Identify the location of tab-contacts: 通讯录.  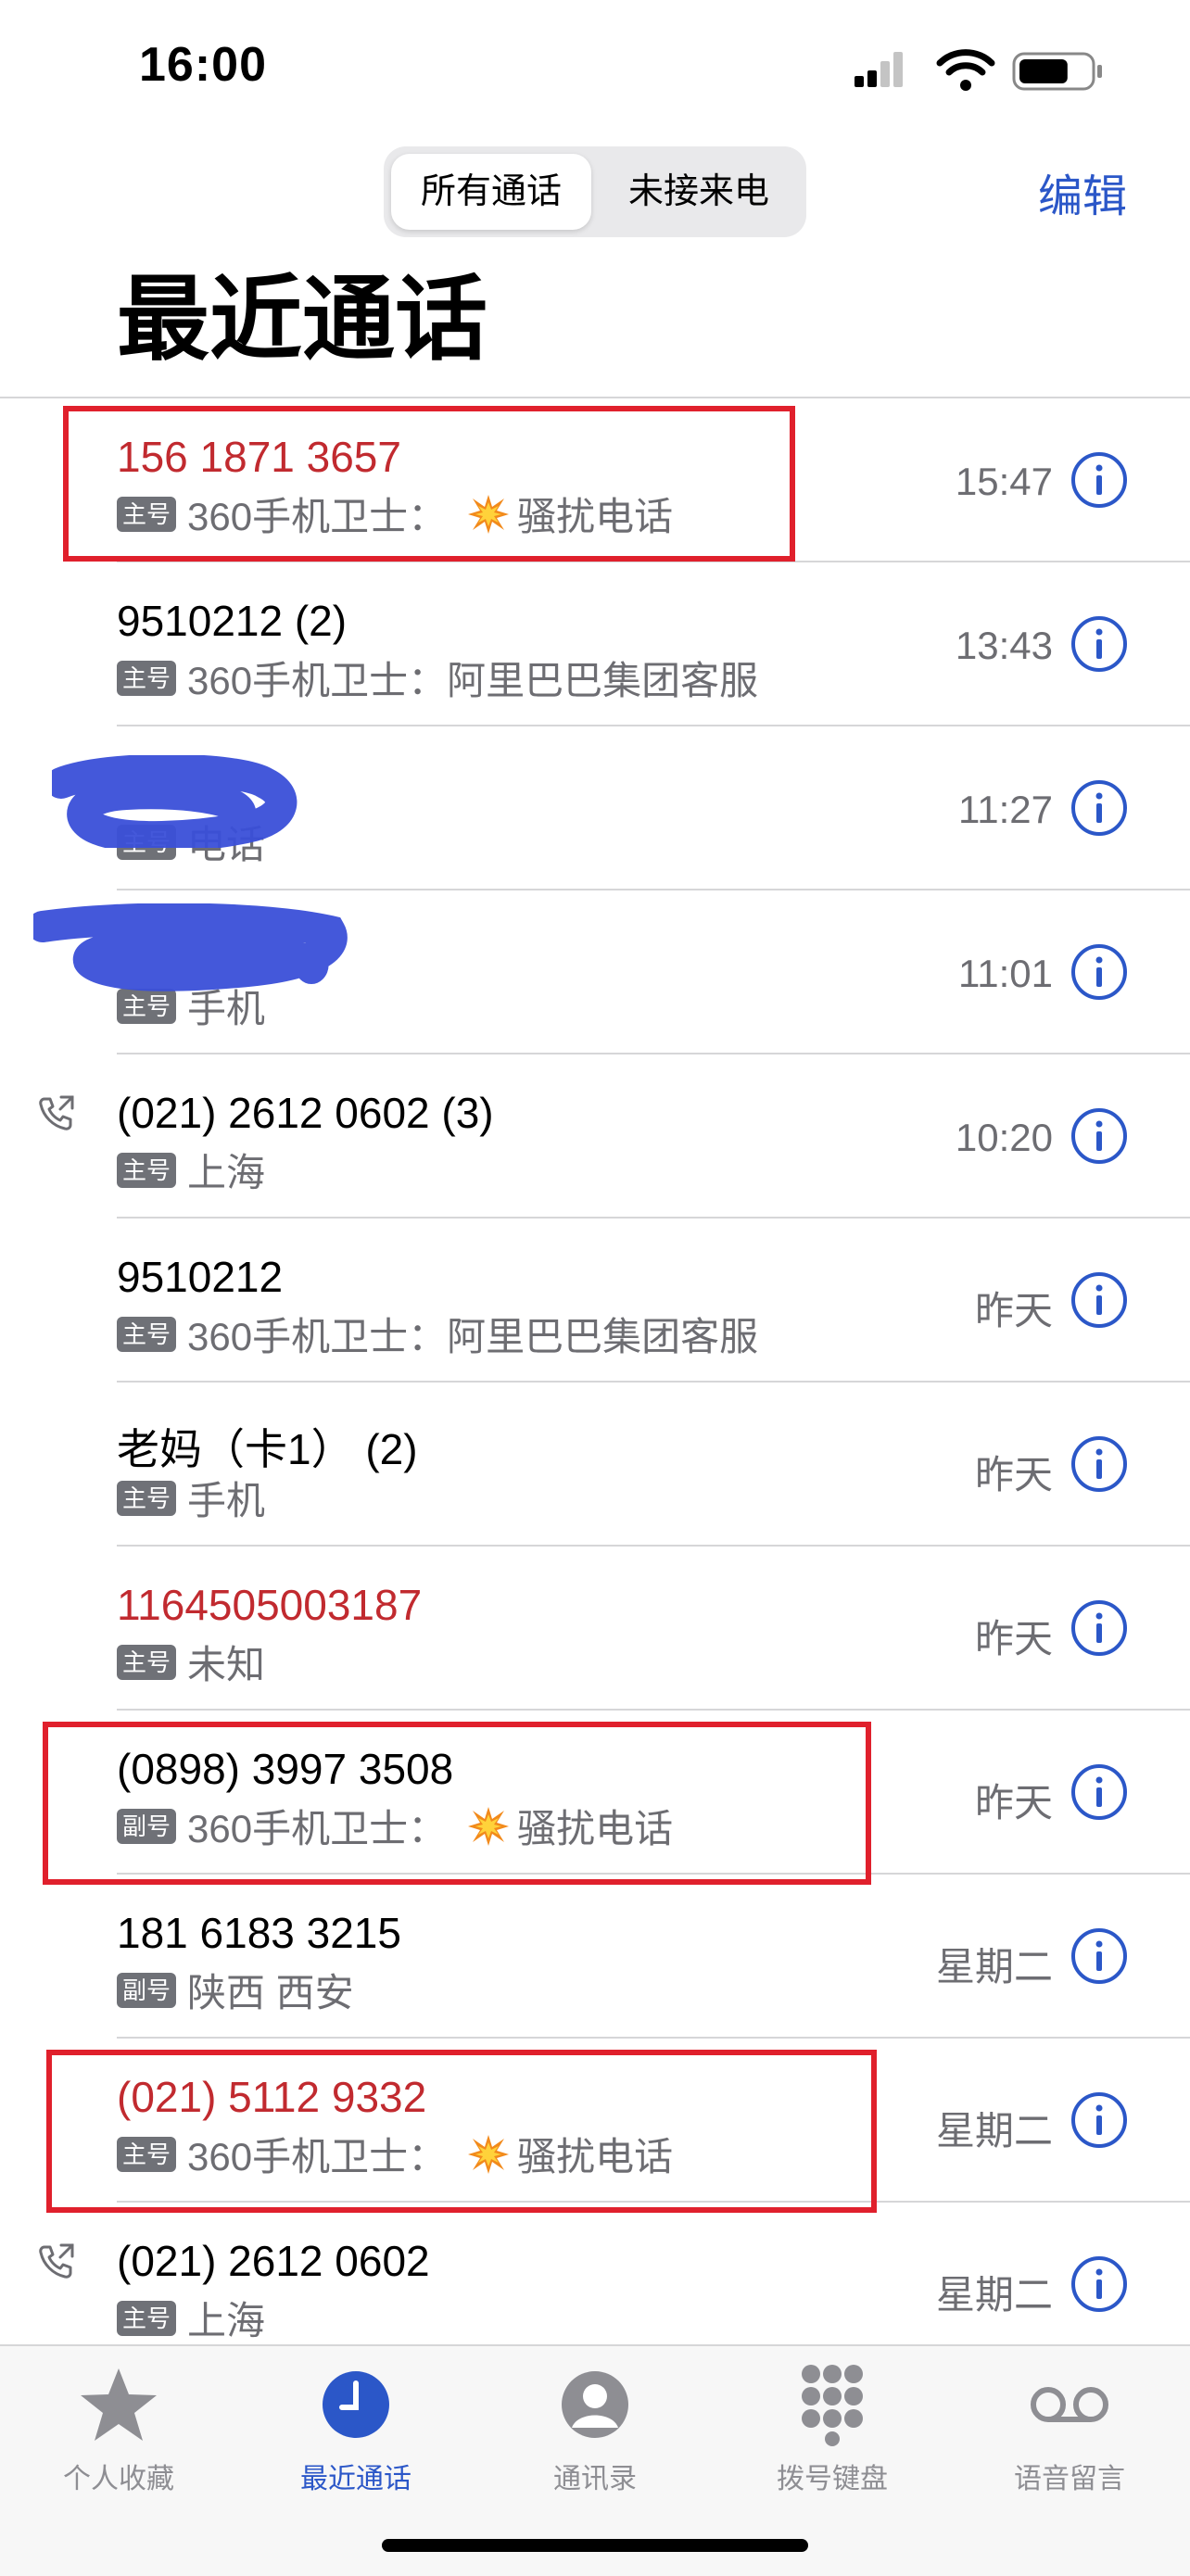
(595, 2429).